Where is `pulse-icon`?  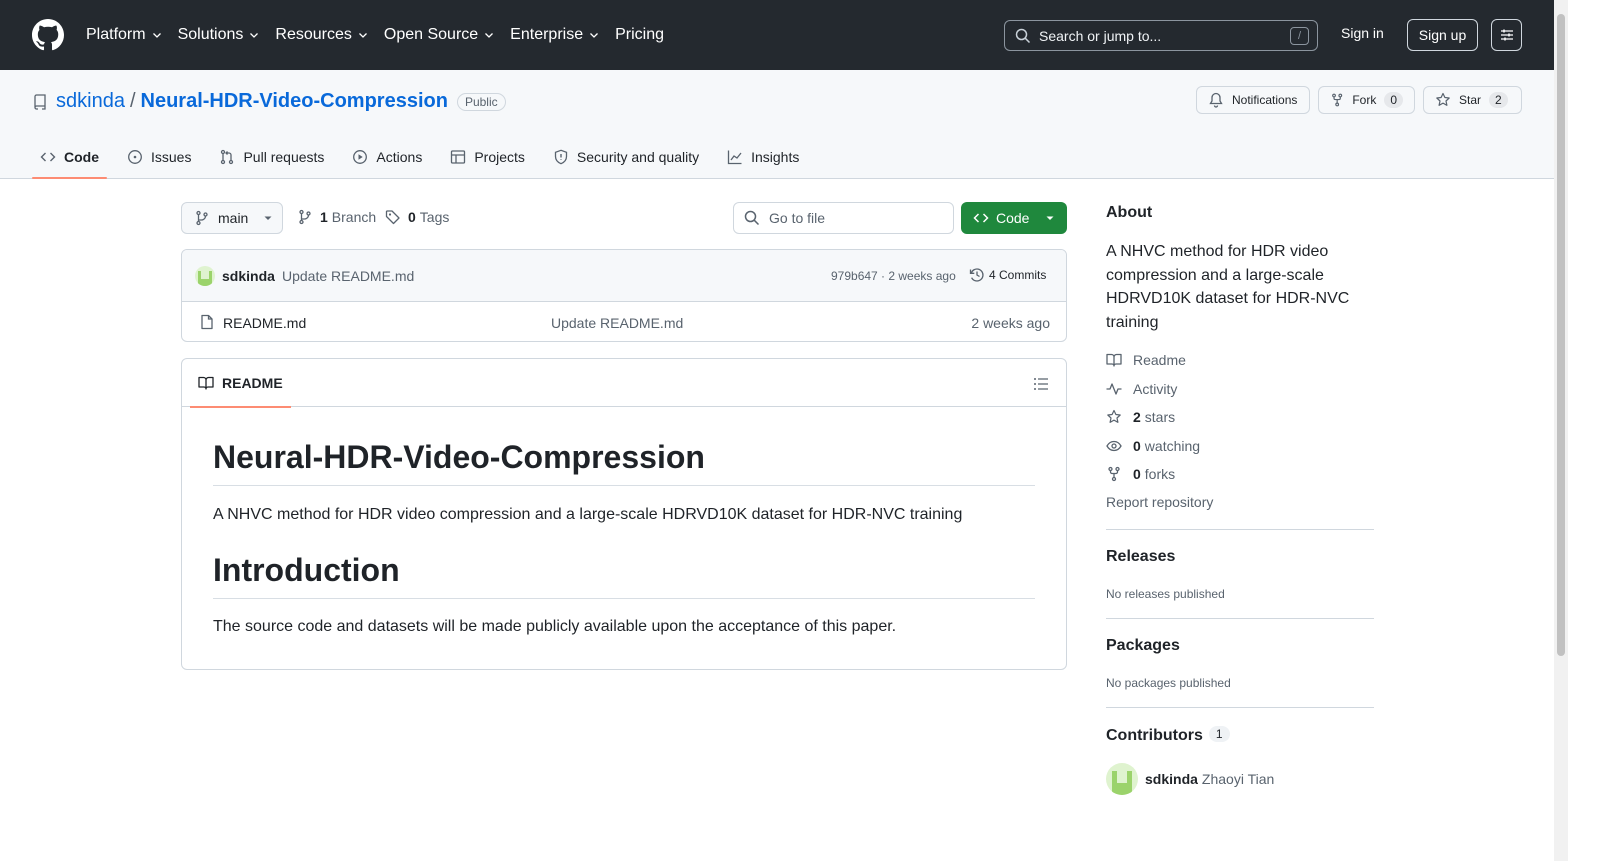 pulse-icon is located at coordinates (1114, 389).